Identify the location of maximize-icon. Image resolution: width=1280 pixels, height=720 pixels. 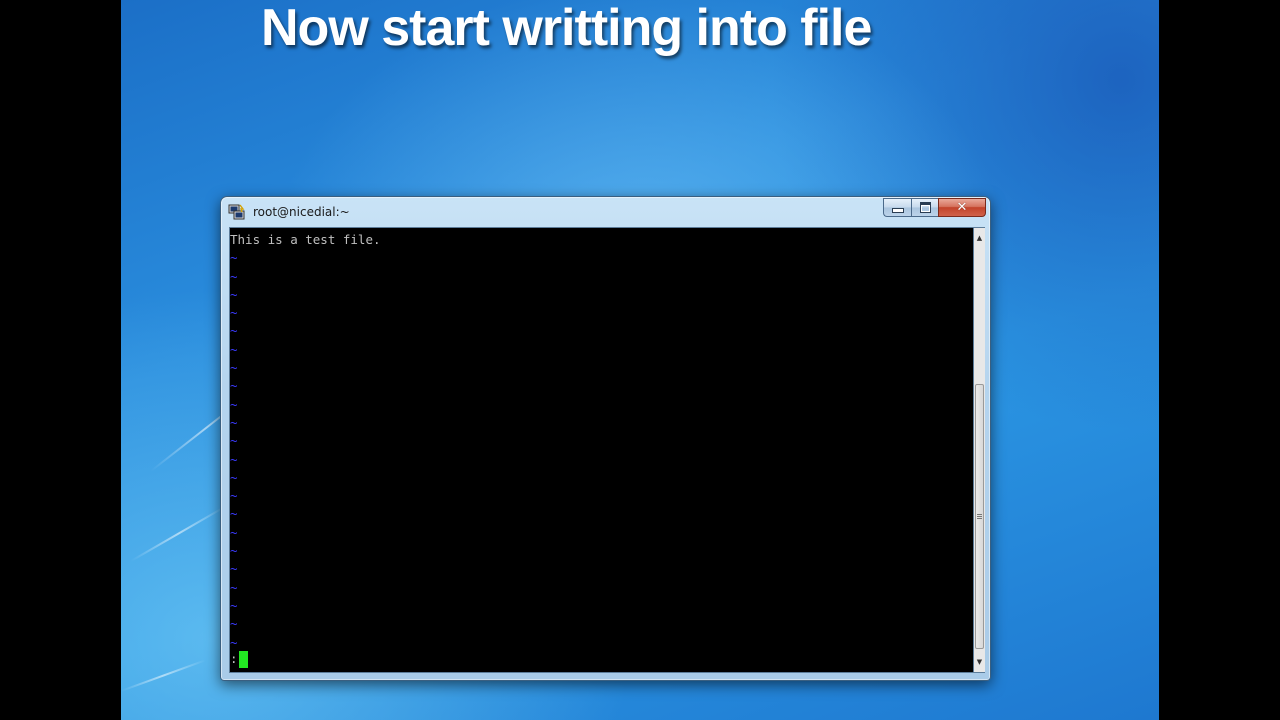
(925, 207).